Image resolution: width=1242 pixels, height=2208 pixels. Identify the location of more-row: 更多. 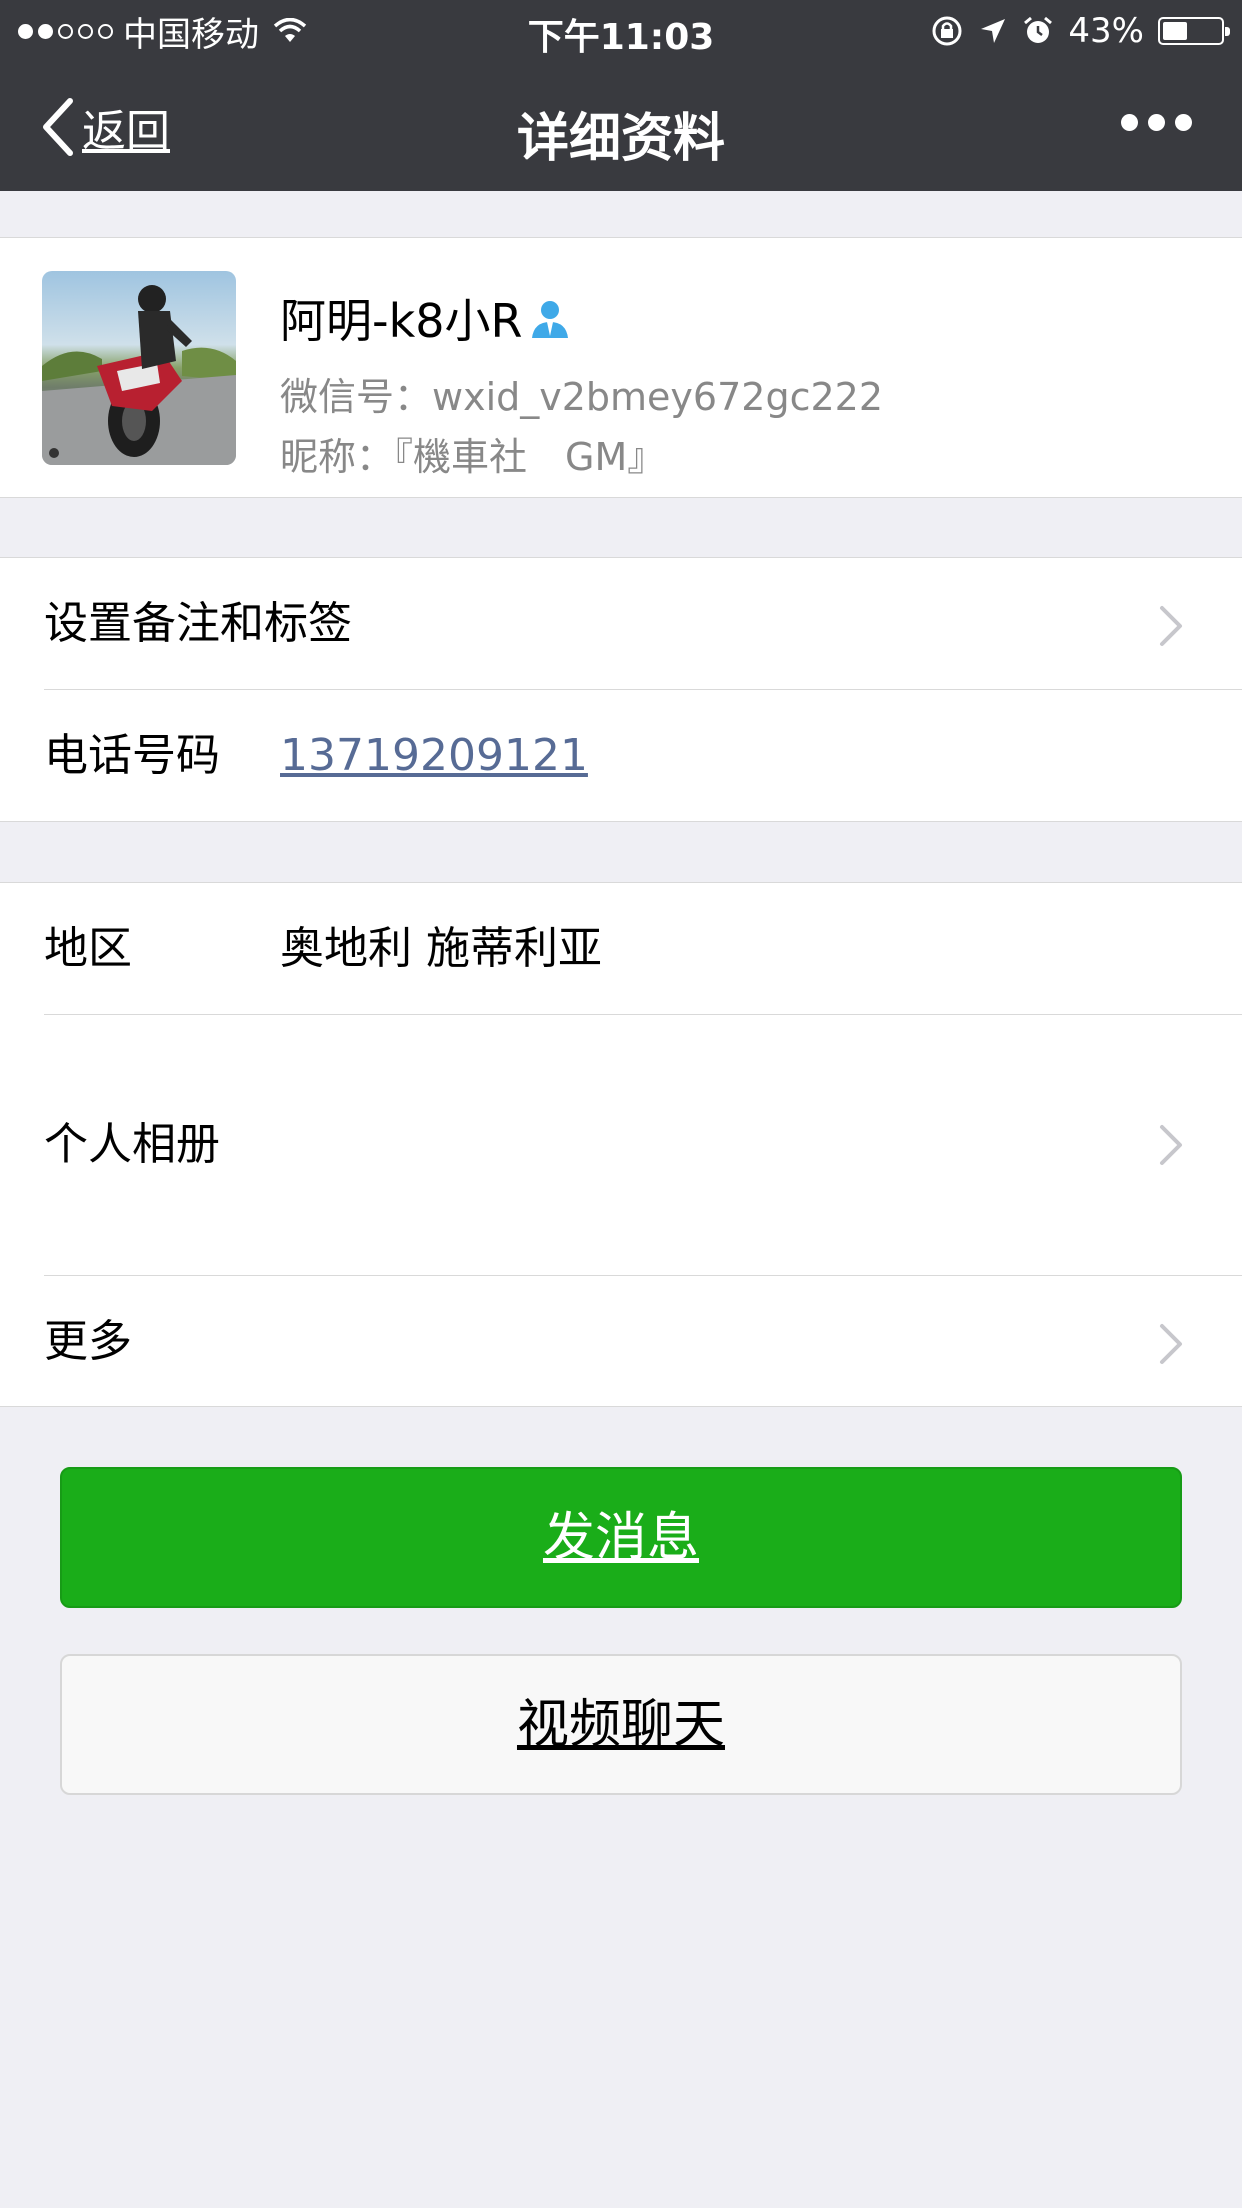
(621, 1341).